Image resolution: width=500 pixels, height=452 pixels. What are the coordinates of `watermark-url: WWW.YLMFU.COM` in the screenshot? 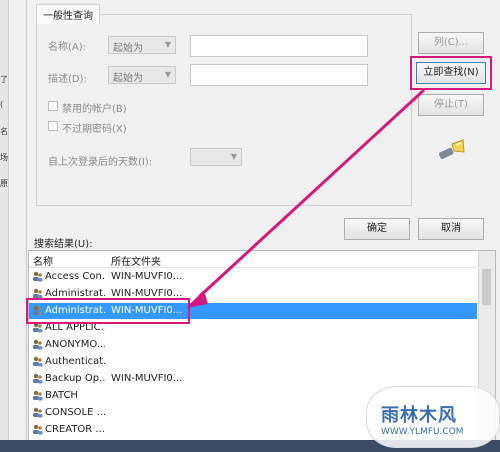 It's located at (422, 432).